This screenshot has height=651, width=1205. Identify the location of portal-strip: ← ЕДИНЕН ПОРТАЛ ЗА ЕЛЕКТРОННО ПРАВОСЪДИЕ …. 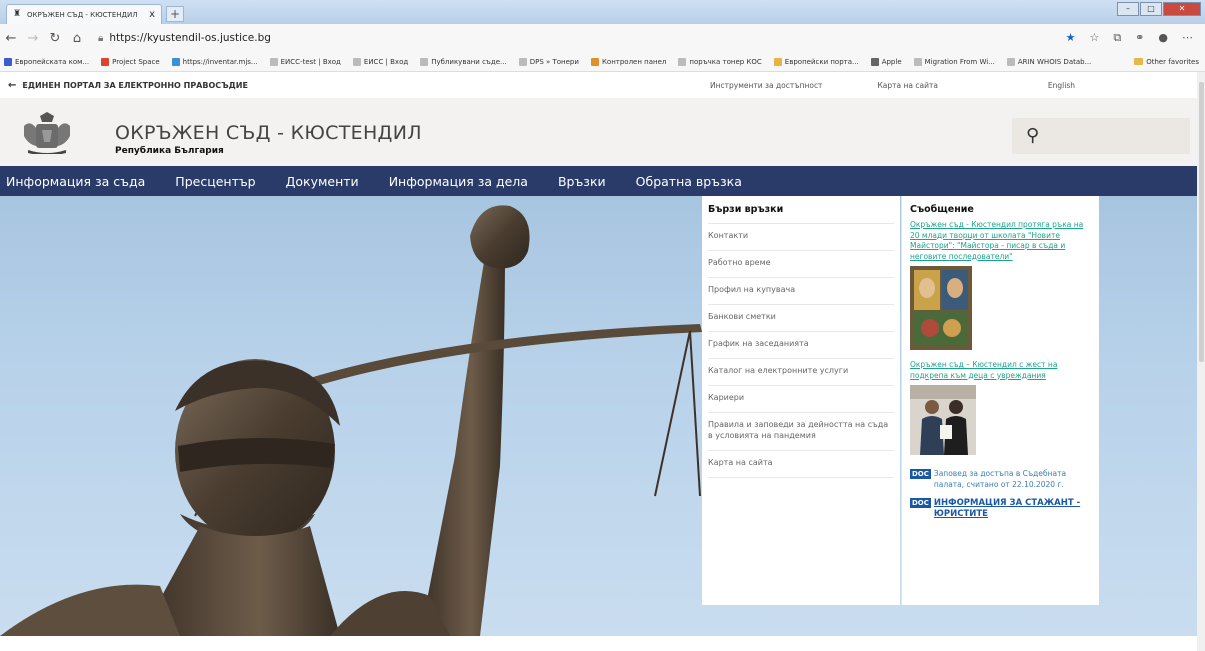
(602, 85).